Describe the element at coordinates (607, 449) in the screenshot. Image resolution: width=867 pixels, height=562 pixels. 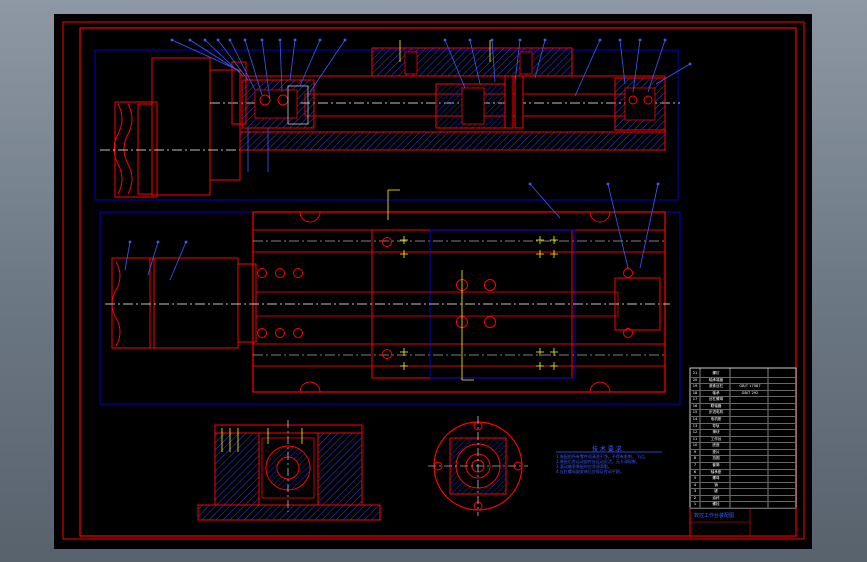
I see `technical-notes-title: 技 术 要 求` at that location.